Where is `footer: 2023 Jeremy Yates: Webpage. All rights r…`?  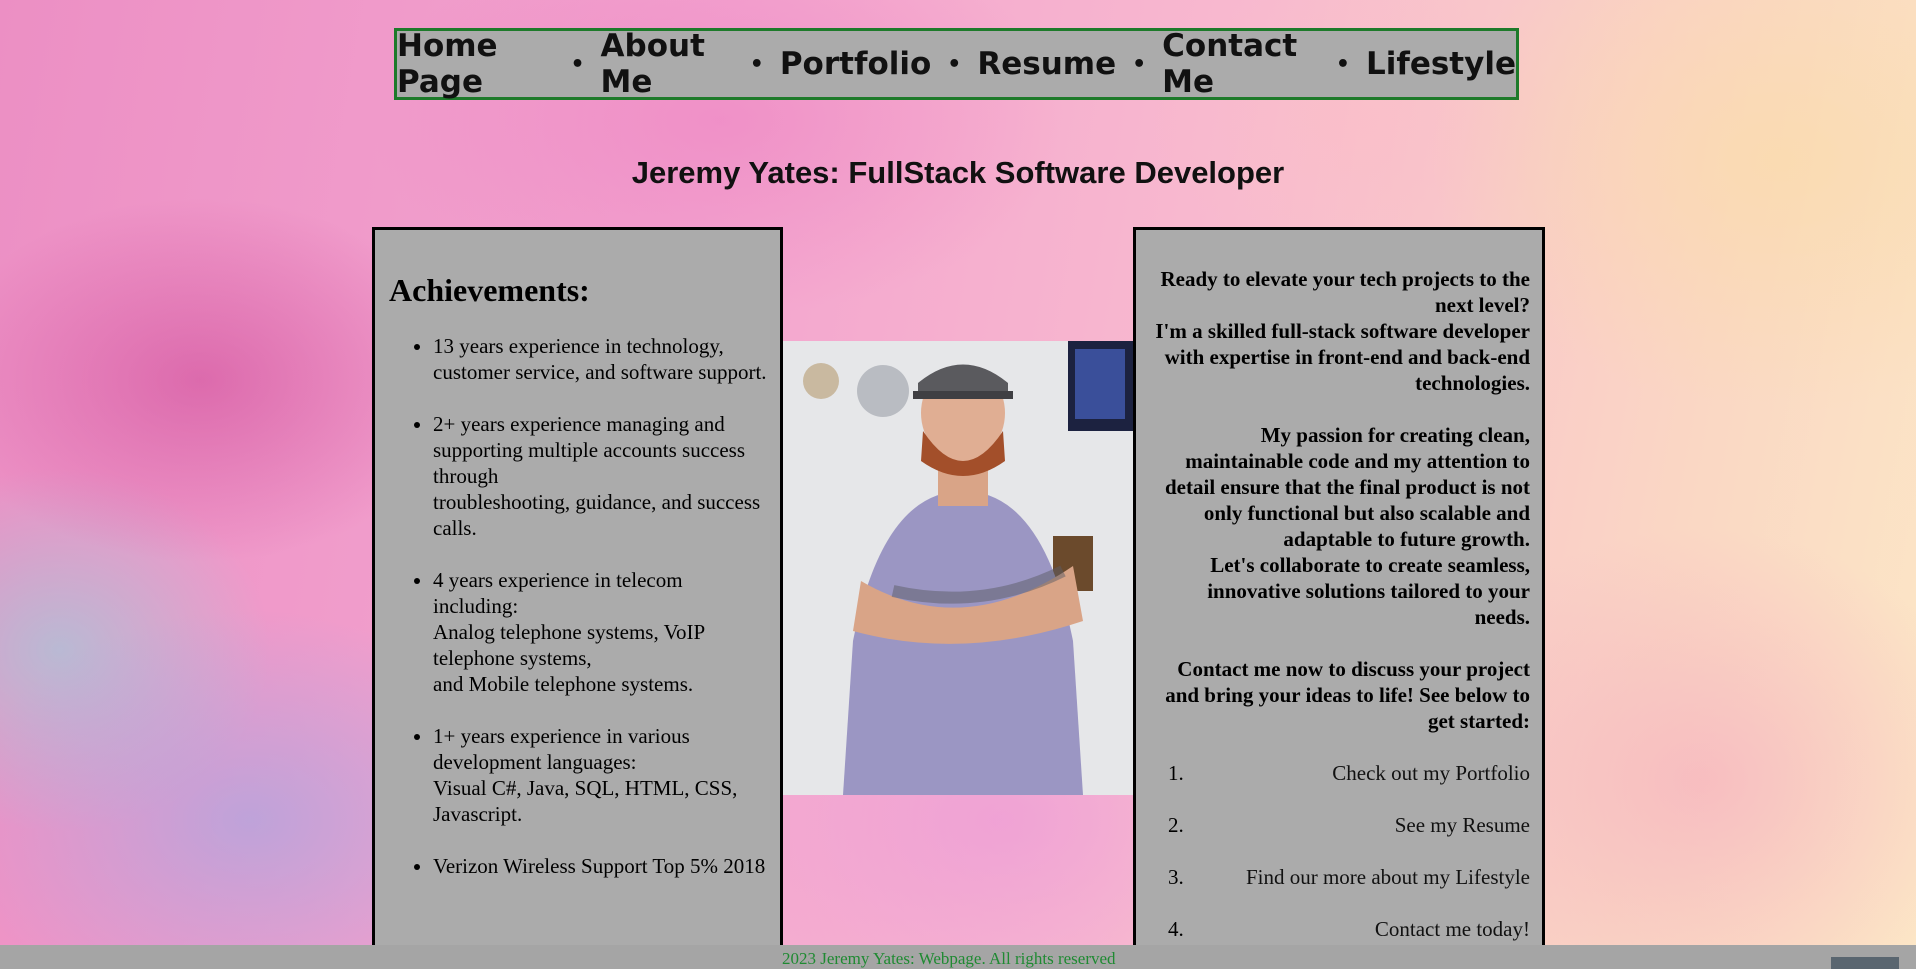
footer: 2023 Jeremy Yates: Webpage. All rights r… is located at coordinates (958, 957).